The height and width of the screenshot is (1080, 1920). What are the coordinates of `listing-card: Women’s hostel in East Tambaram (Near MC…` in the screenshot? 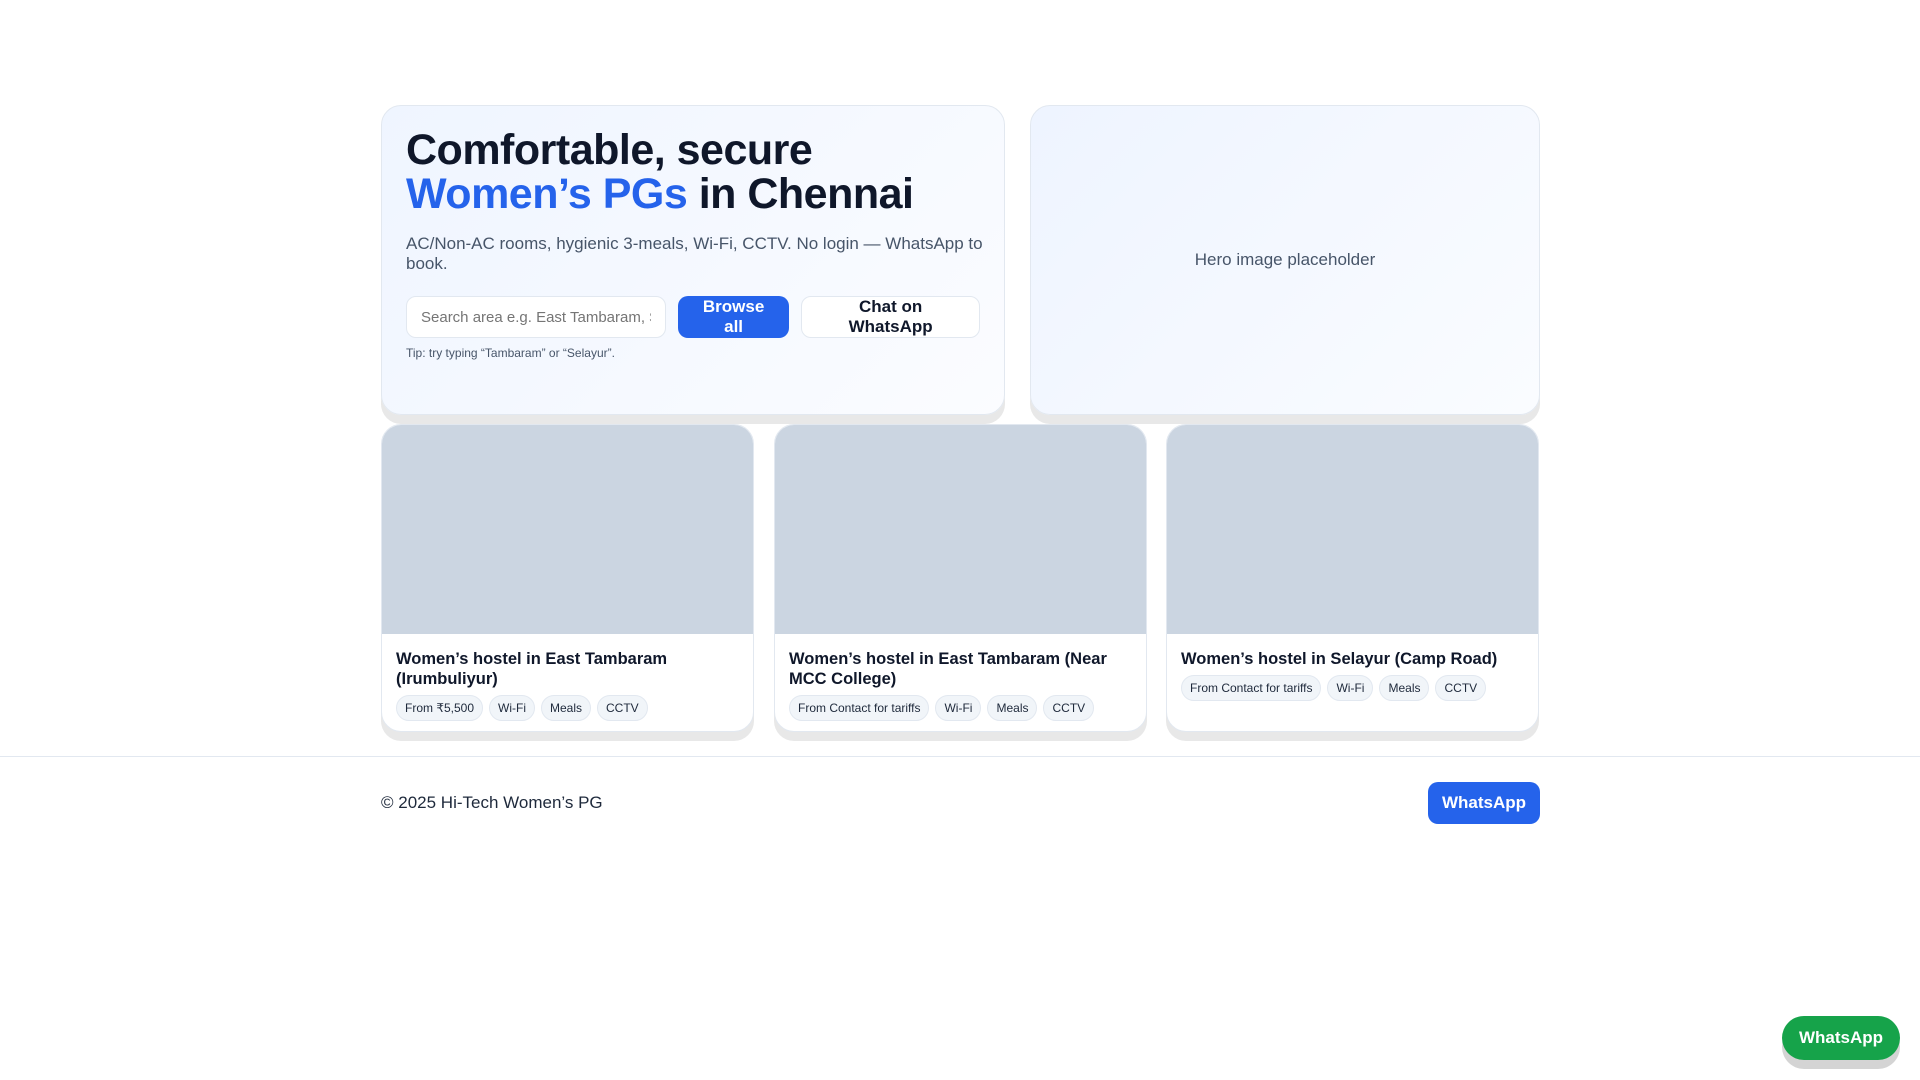 It's located at (960, 578).